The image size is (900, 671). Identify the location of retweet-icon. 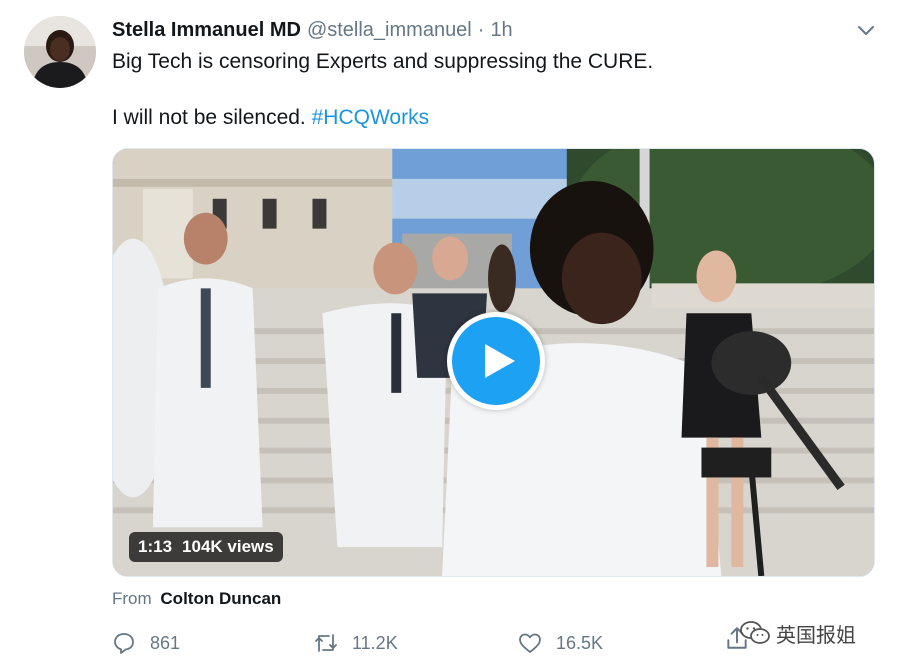
(326, 643).